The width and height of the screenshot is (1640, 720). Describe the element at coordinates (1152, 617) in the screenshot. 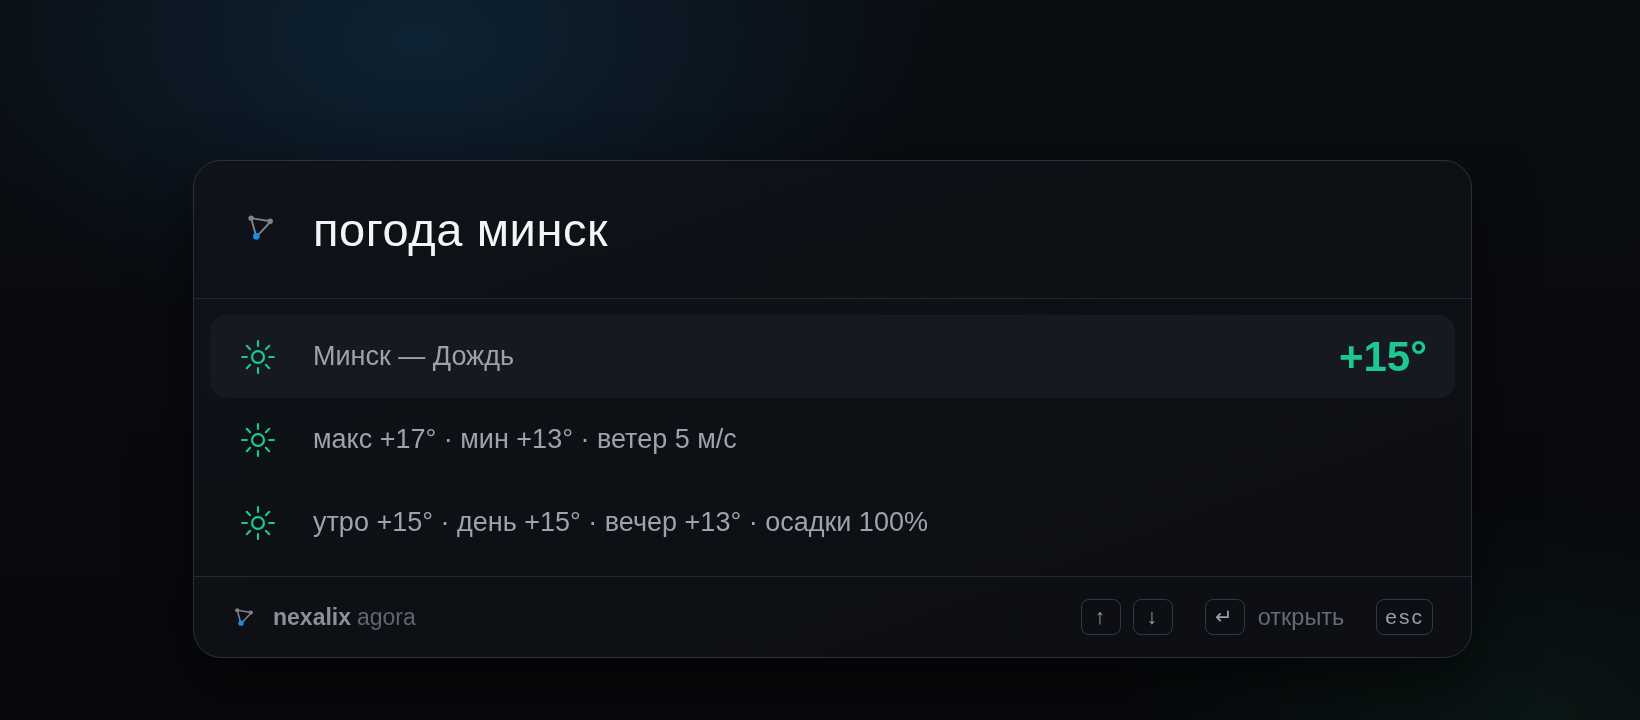

I see `keycap: ↓` at that location.